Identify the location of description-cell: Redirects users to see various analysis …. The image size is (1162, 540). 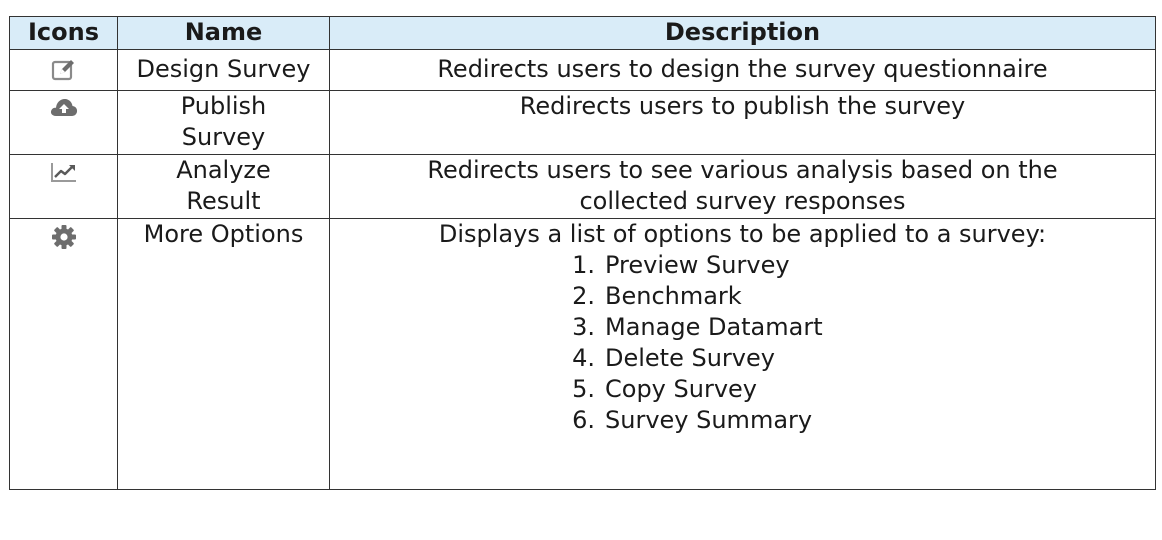
(742, 186).